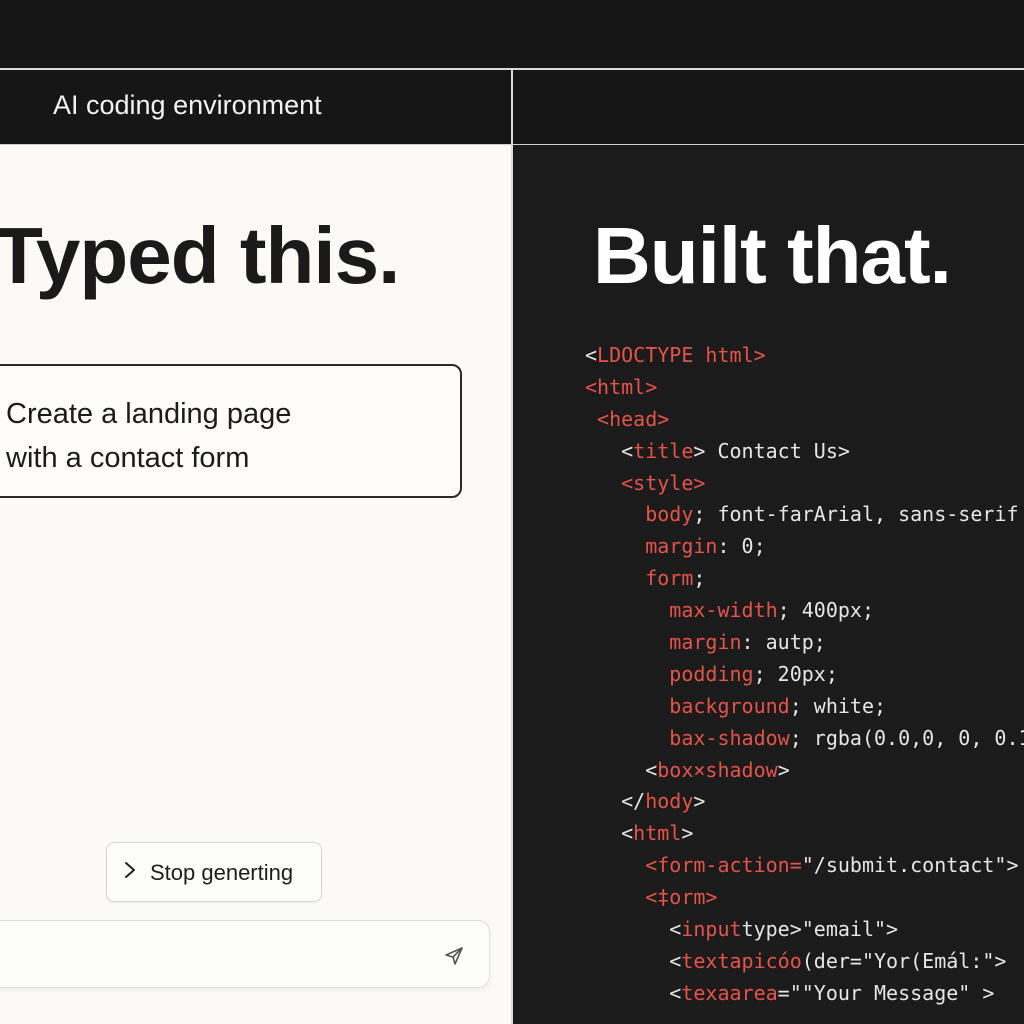  Describe the element at coordinates (804, 579) in the screenshot. I see `code-line: form;` at that location.